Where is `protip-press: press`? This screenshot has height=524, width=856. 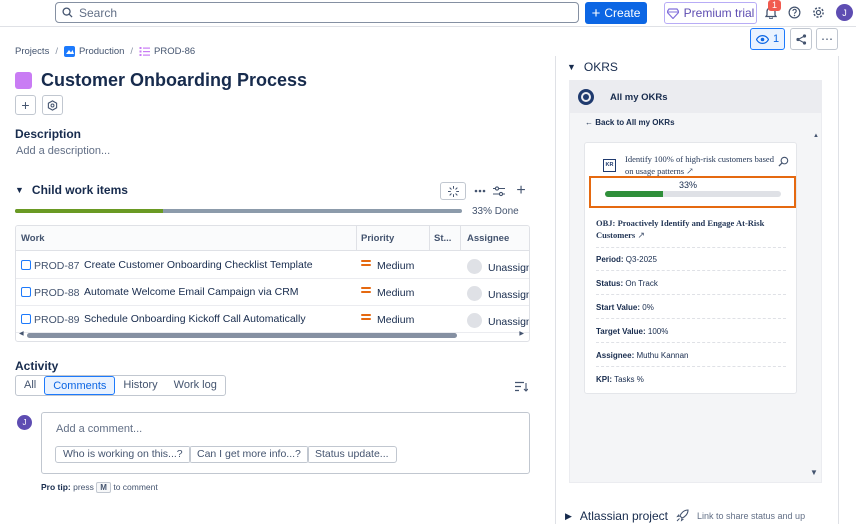
protip-press: press is located at coordinates (83, 487).